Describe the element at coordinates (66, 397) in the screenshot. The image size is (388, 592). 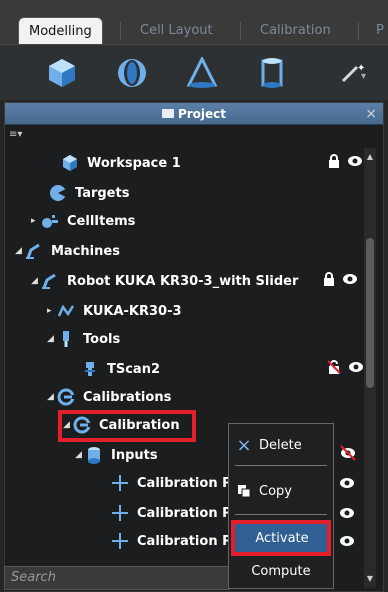
I see `calibrations-icon` at that location.